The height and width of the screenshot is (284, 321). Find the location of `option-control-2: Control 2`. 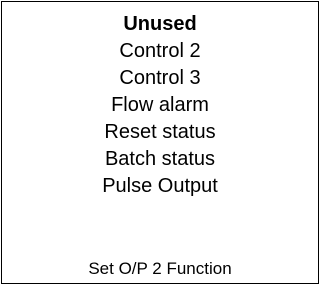

option-control-2: Control 2 is located at coordinates (160, 51).